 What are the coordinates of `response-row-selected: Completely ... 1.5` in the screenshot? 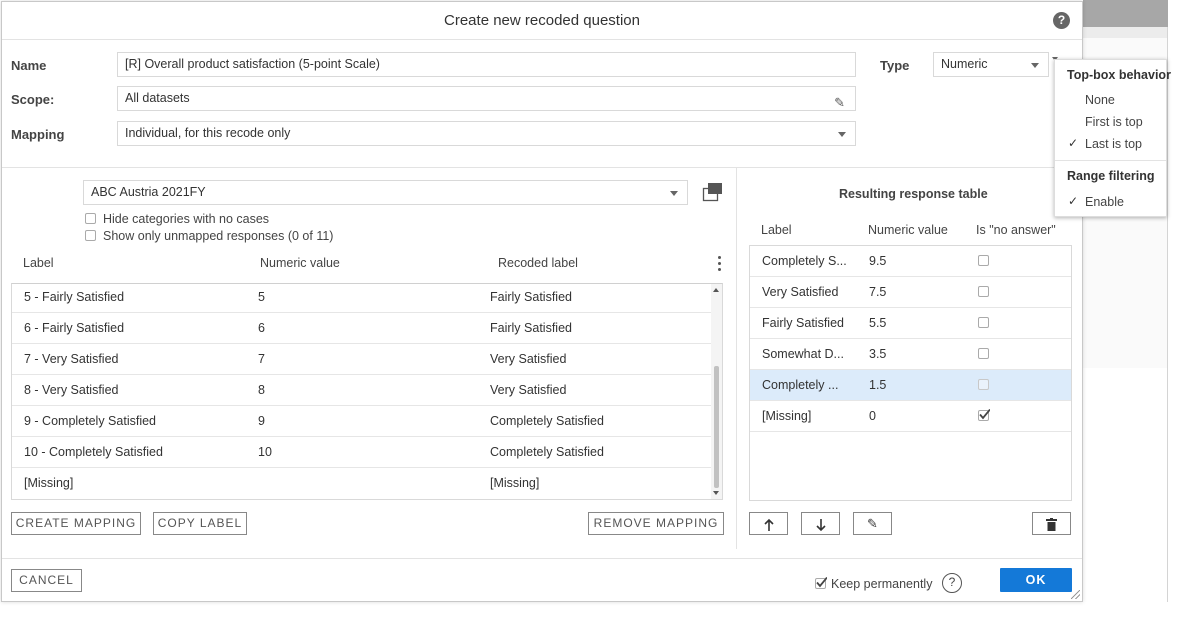 It's located at (910, 385).